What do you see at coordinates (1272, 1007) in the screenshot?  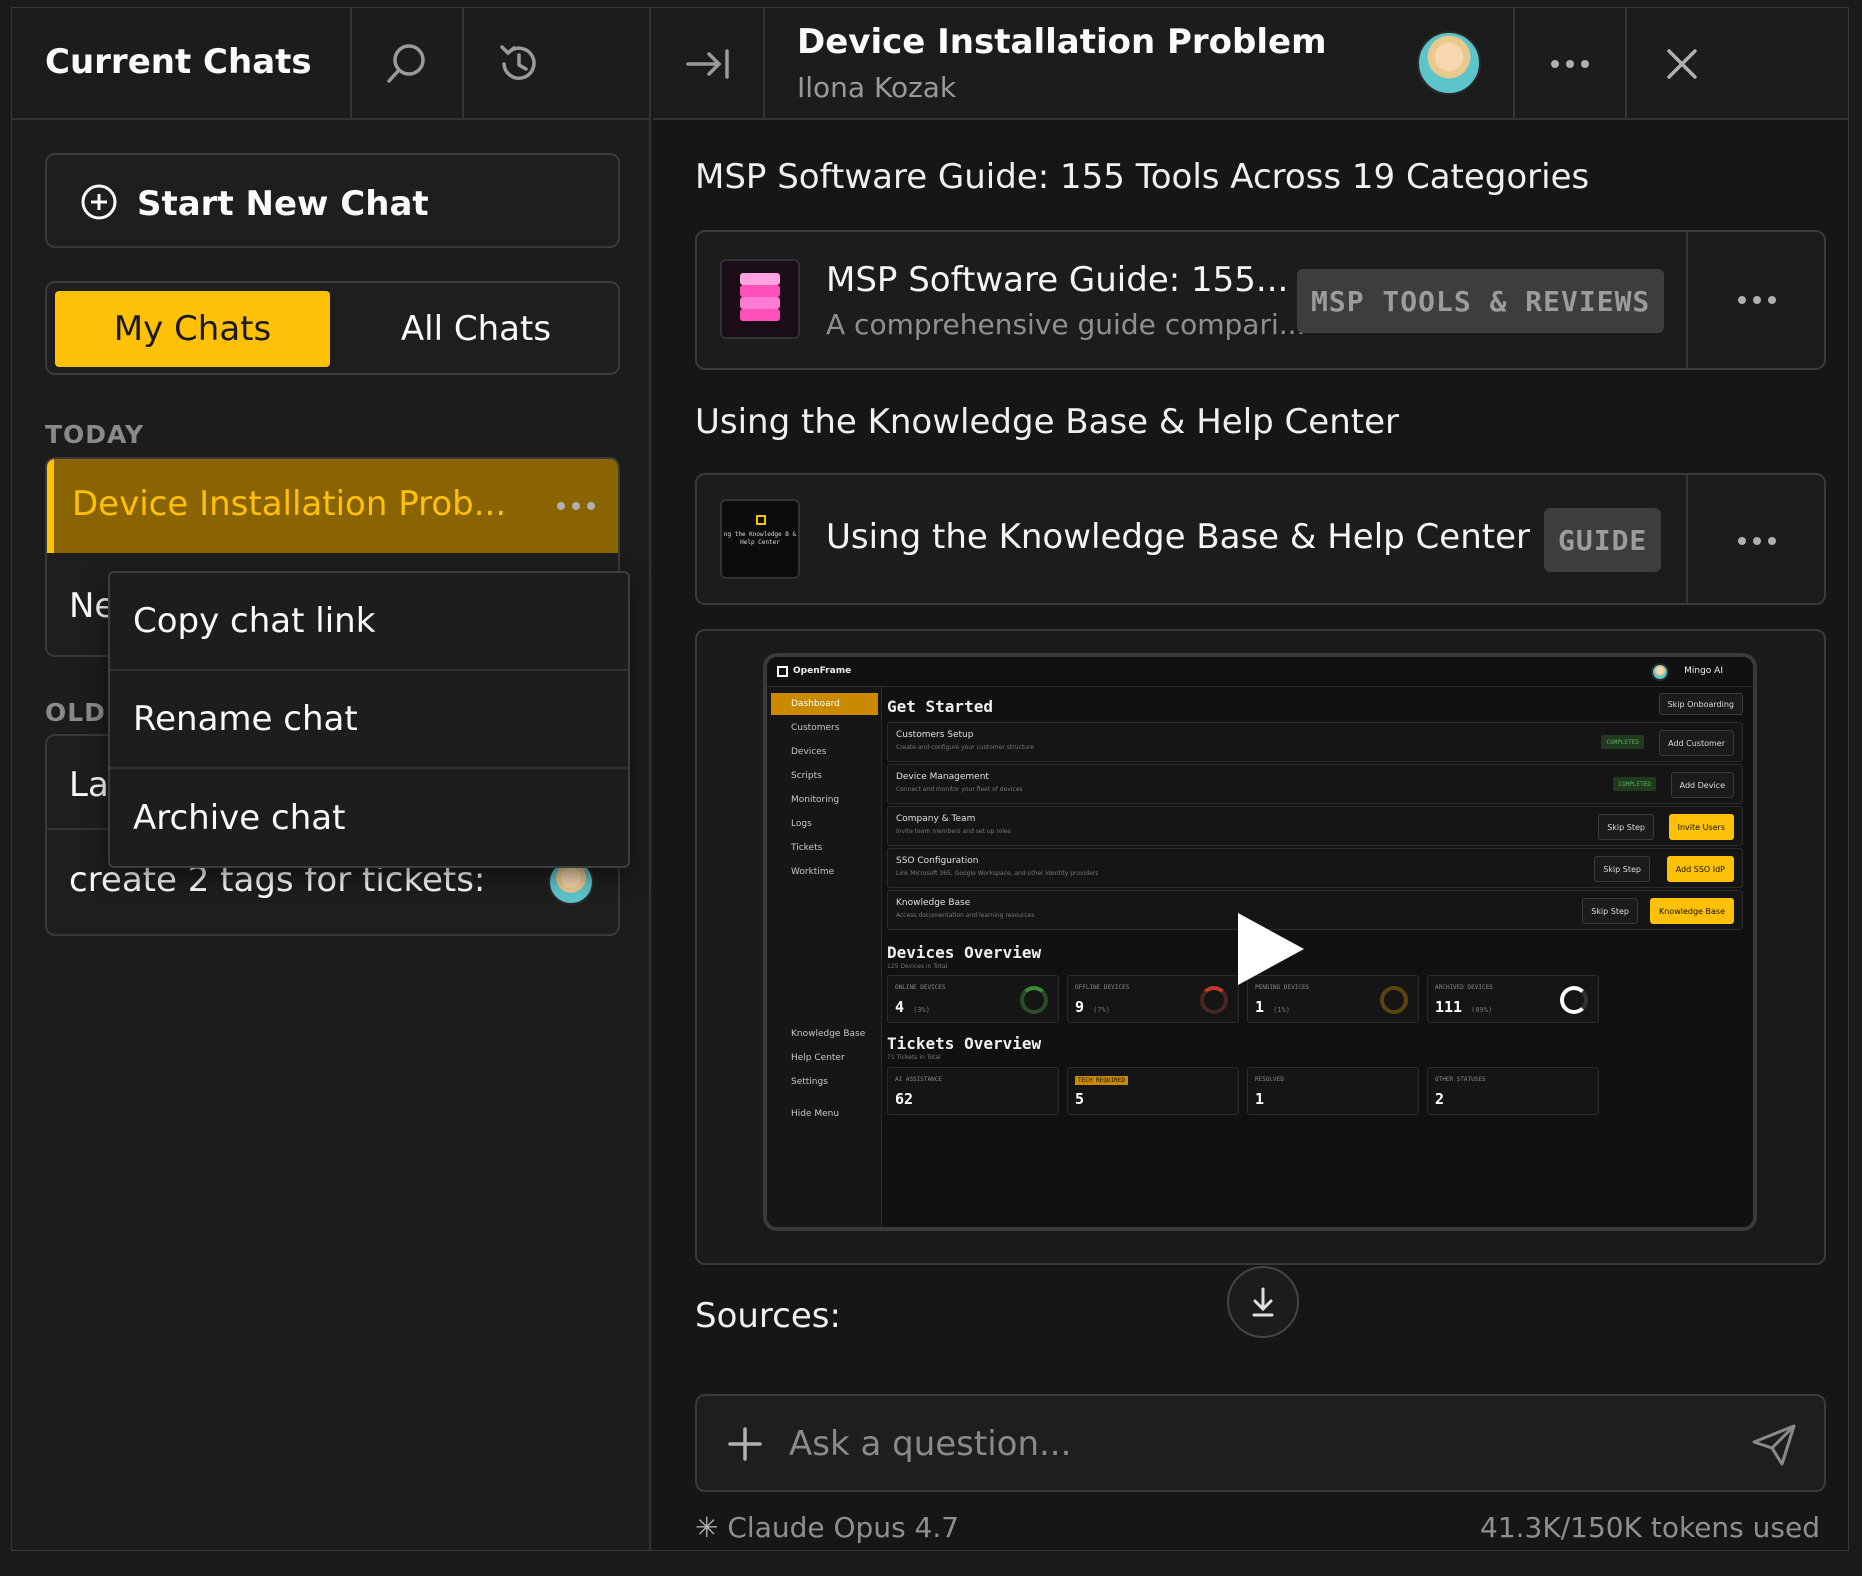 I see `thumb-stat-value: 1 (1%)` at bounding box center [1272, 1007].